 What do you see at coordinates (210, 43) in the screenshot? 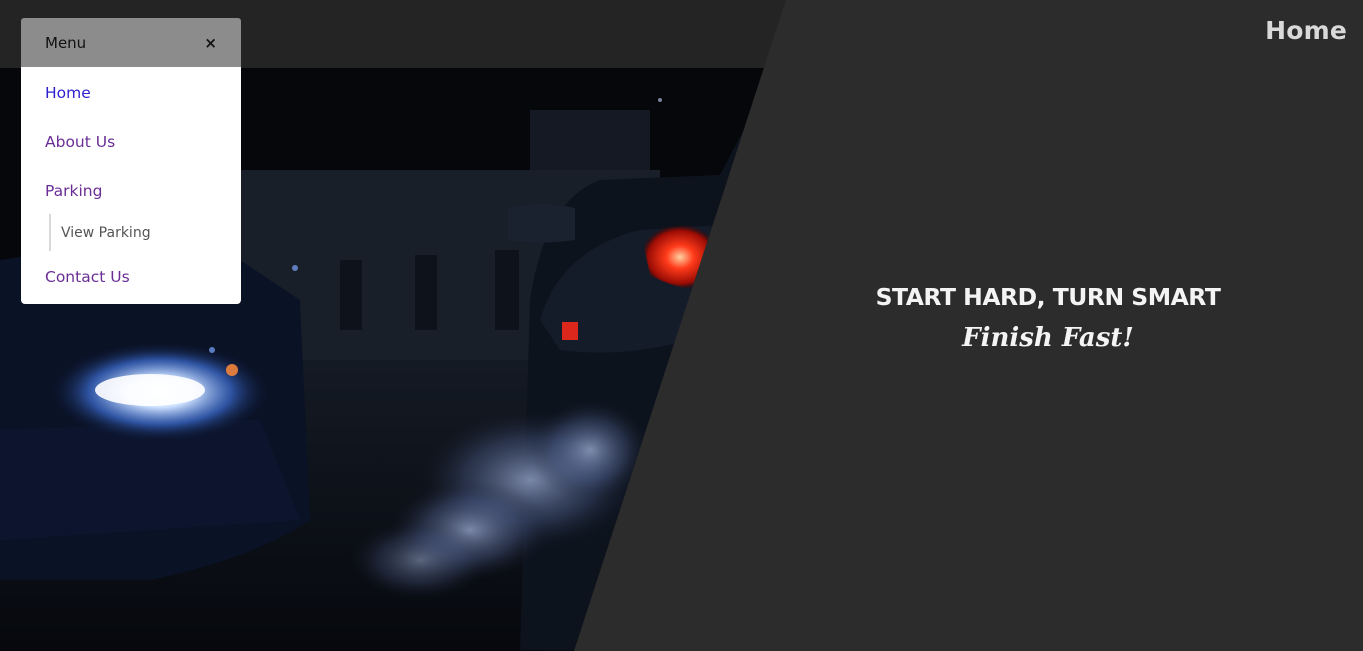
I see `close-icon: ×` at bounding box center [210, 43].